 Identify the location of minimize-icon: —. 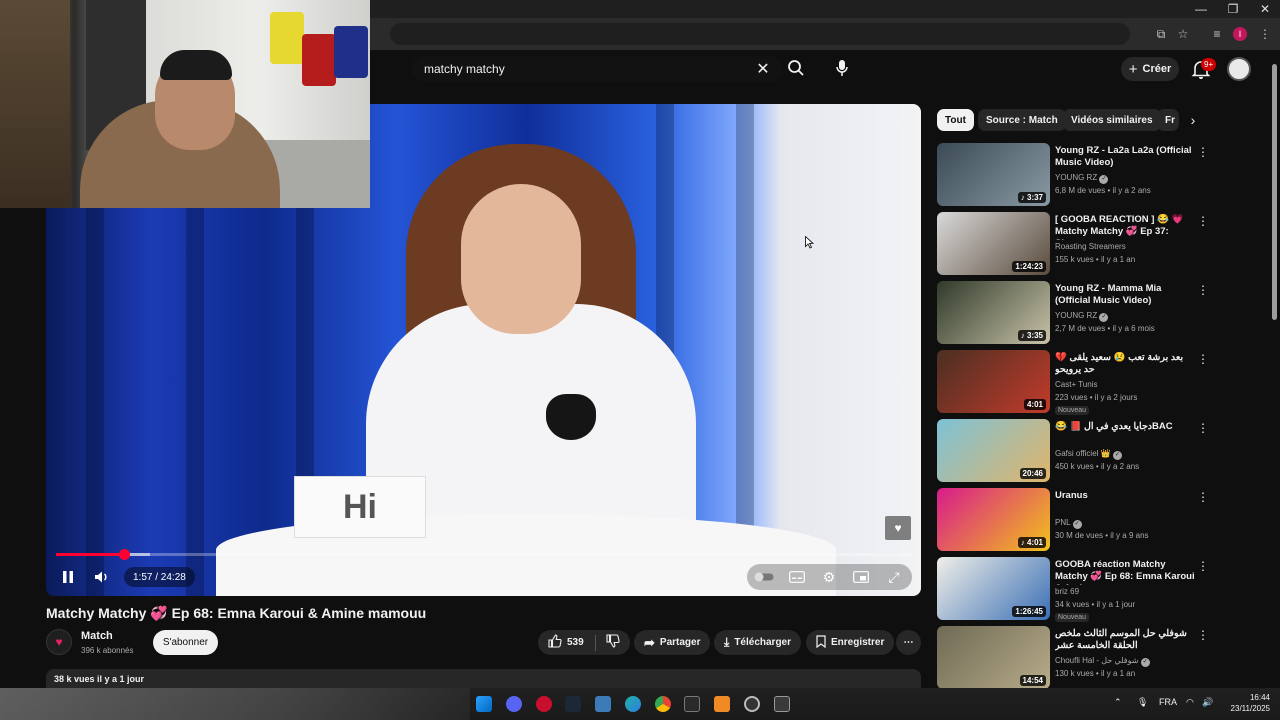
(1201, 9).